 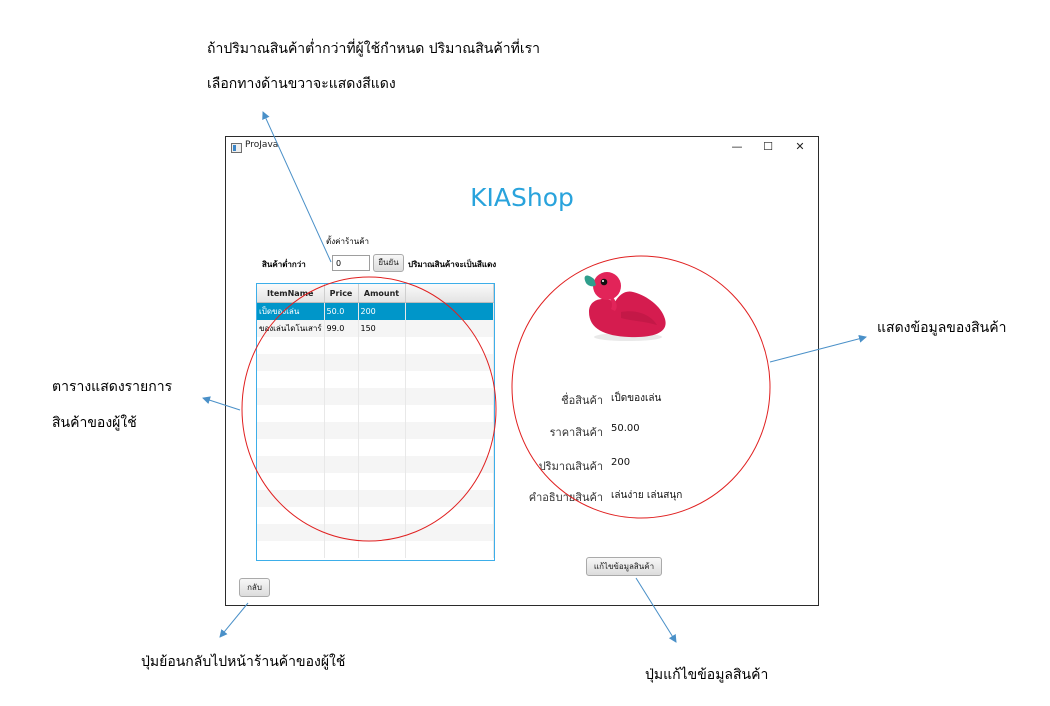 What do you see at coordinates (382, 293) in the screenshot?
I see `column-header-amount: Amount` at bounding box center [382, 293].